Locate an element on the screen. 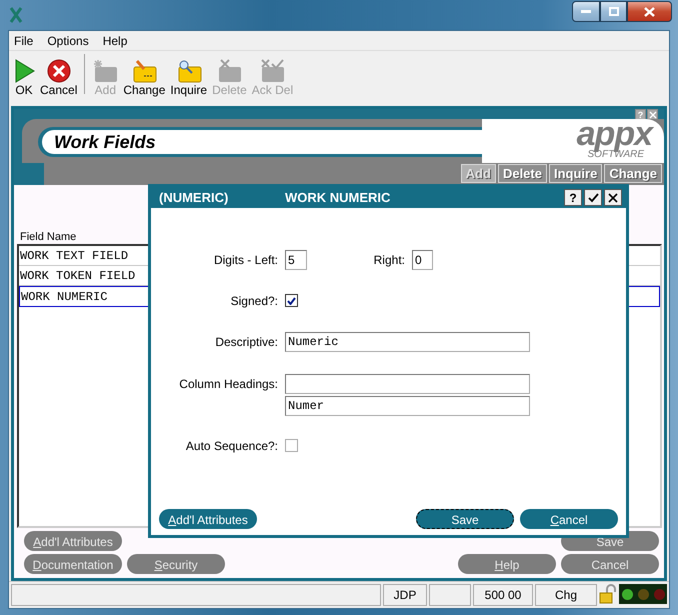  toolbar-button: OK is located at coordinates (24, 78).